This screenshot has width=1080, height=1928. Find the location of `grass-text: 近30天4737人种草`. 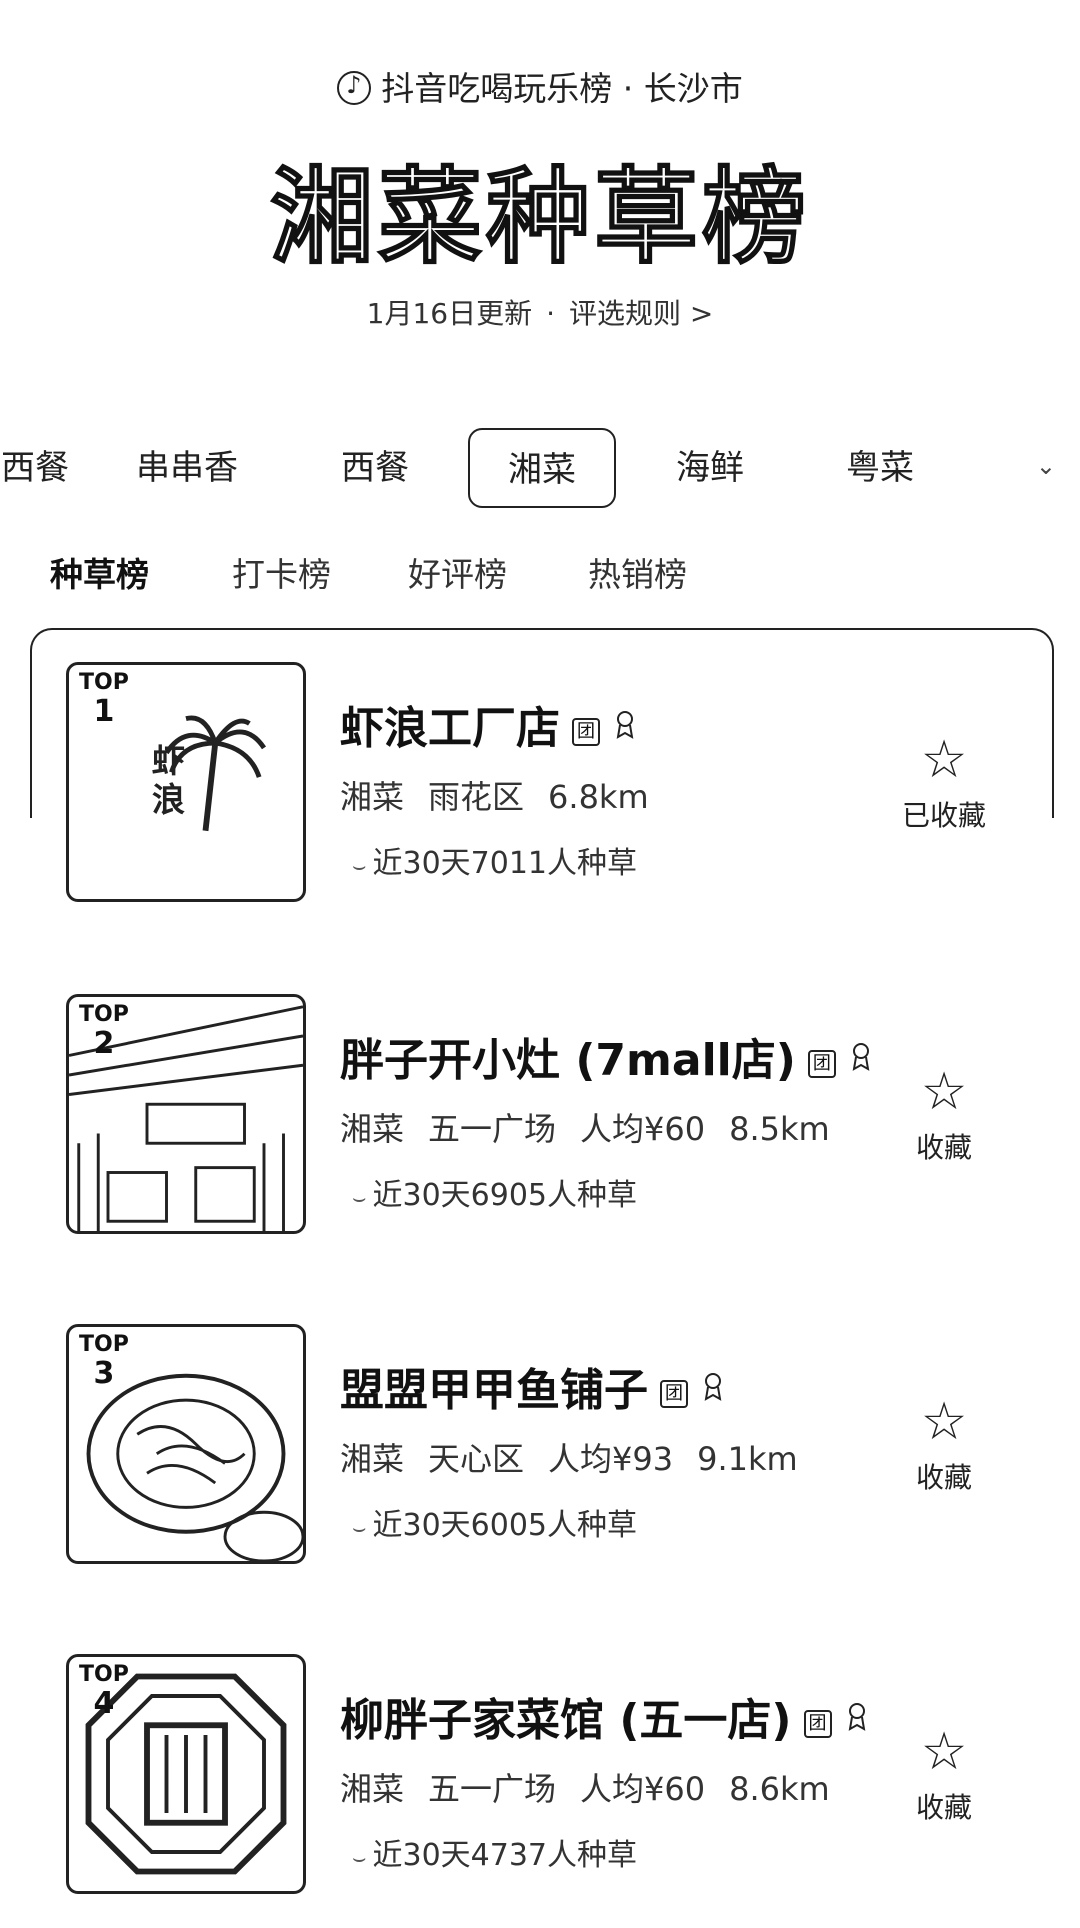

grass-text: 近30天4737人种草 is located at coordinates (505, 1855).